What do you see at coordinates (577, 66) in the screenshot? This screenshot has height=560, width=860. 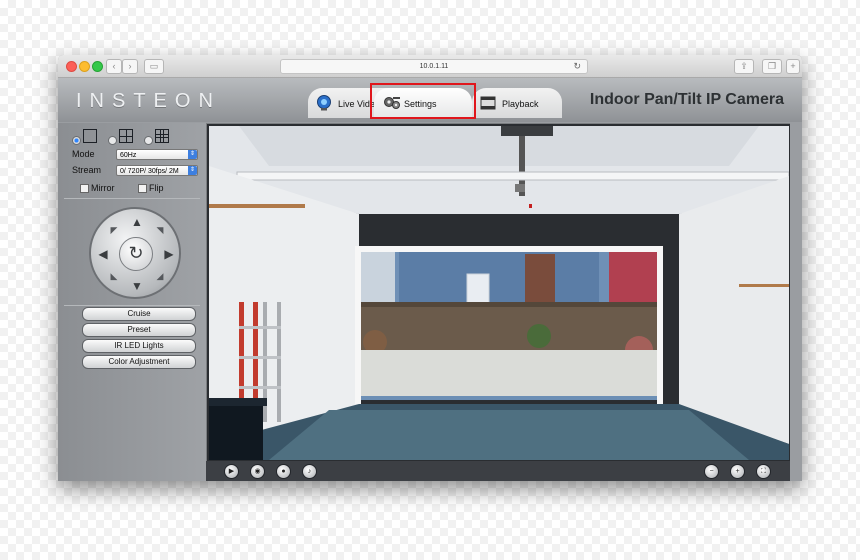 I see `reload-icon: ↻` at bounding box center [577, 66].